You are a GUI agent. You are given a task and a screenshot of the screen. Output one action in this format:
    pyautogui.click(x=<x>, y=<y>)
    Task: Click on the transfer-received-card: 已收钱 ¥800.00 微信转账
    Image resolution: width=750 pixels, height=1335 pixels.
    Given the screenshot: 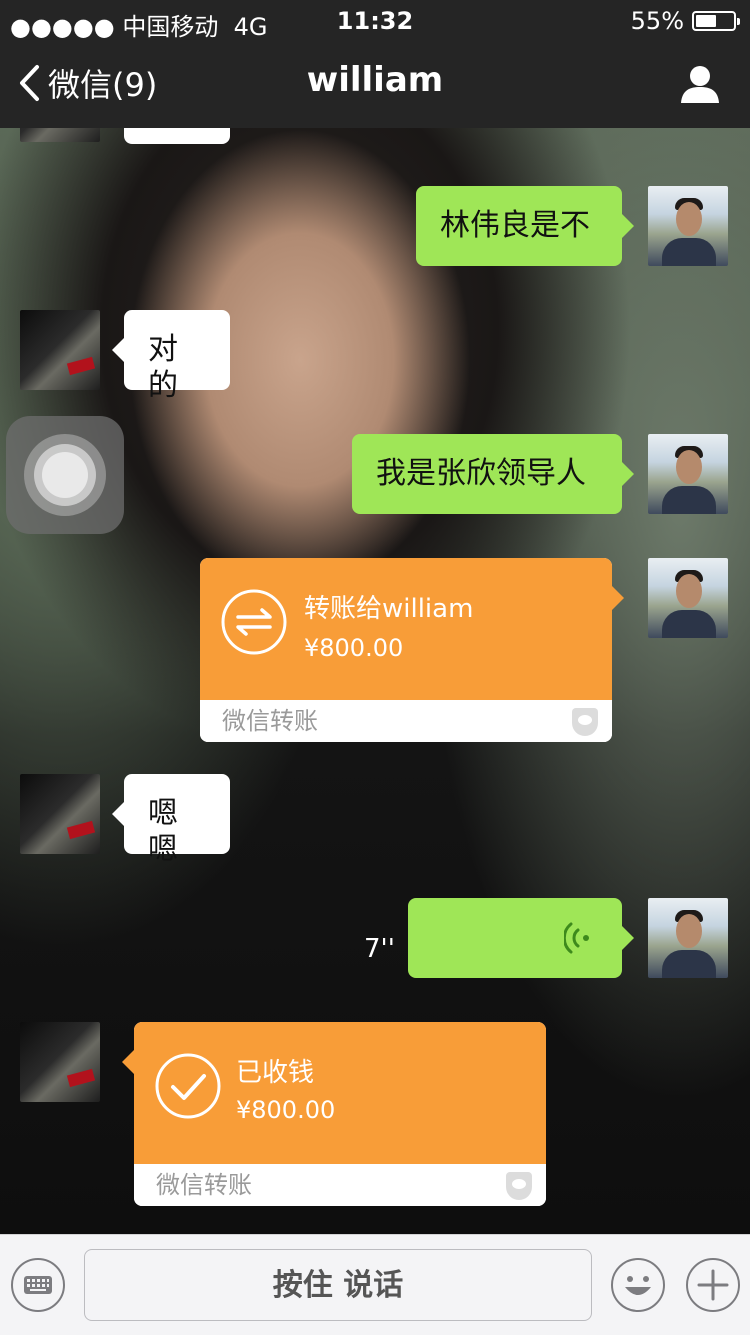 What is the action you would take?
    pyautogui.click(x=334, y=1114)
    